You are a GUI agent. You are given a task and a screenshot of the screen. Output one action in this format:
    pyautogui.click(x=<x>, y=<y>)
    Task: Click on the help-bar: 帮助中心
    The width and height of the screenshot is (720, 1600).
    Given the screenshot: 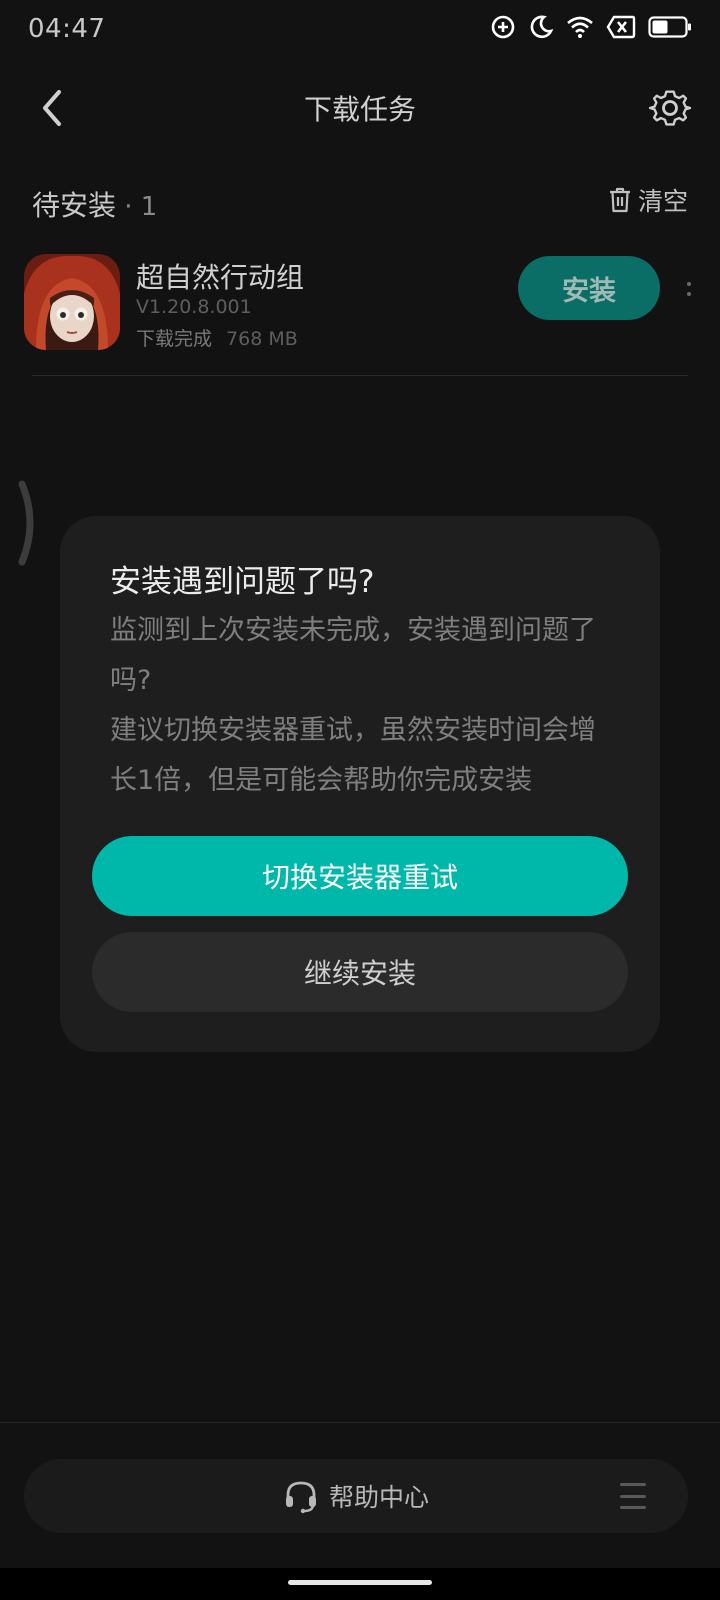 What is the action you would take?
    pyautogui.click(x=356, y=1496)
    